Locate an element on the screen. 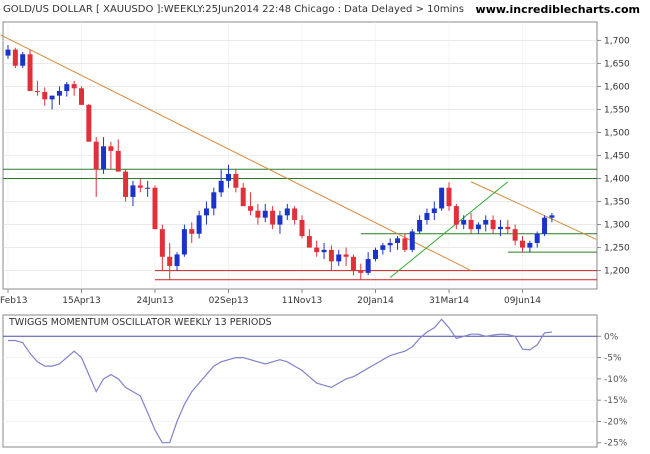  time-tick-label: 20Jan14 is located at coordinates (375, 301).